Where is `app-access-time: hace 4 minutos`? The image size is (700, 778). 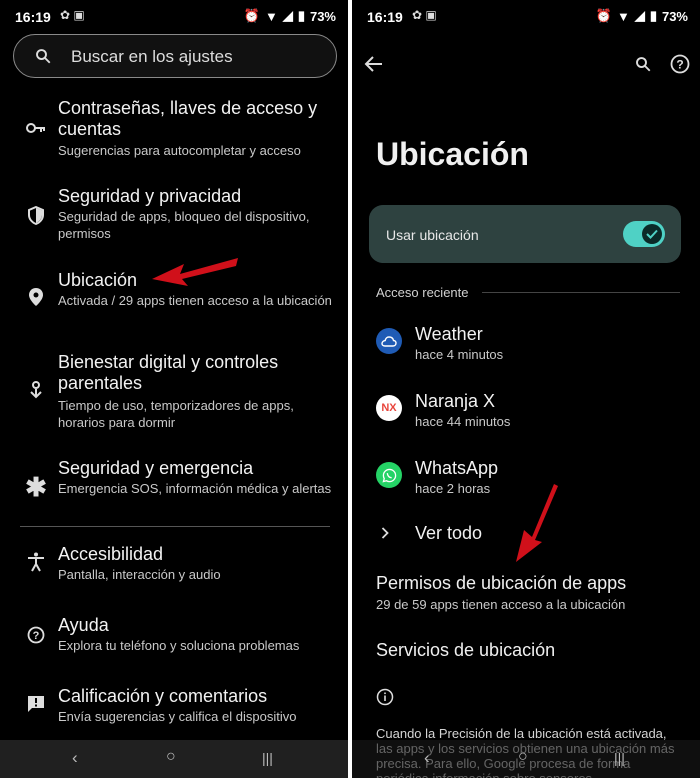 app-access-time: hace 4 minutos is located at coordinates (459, 354).